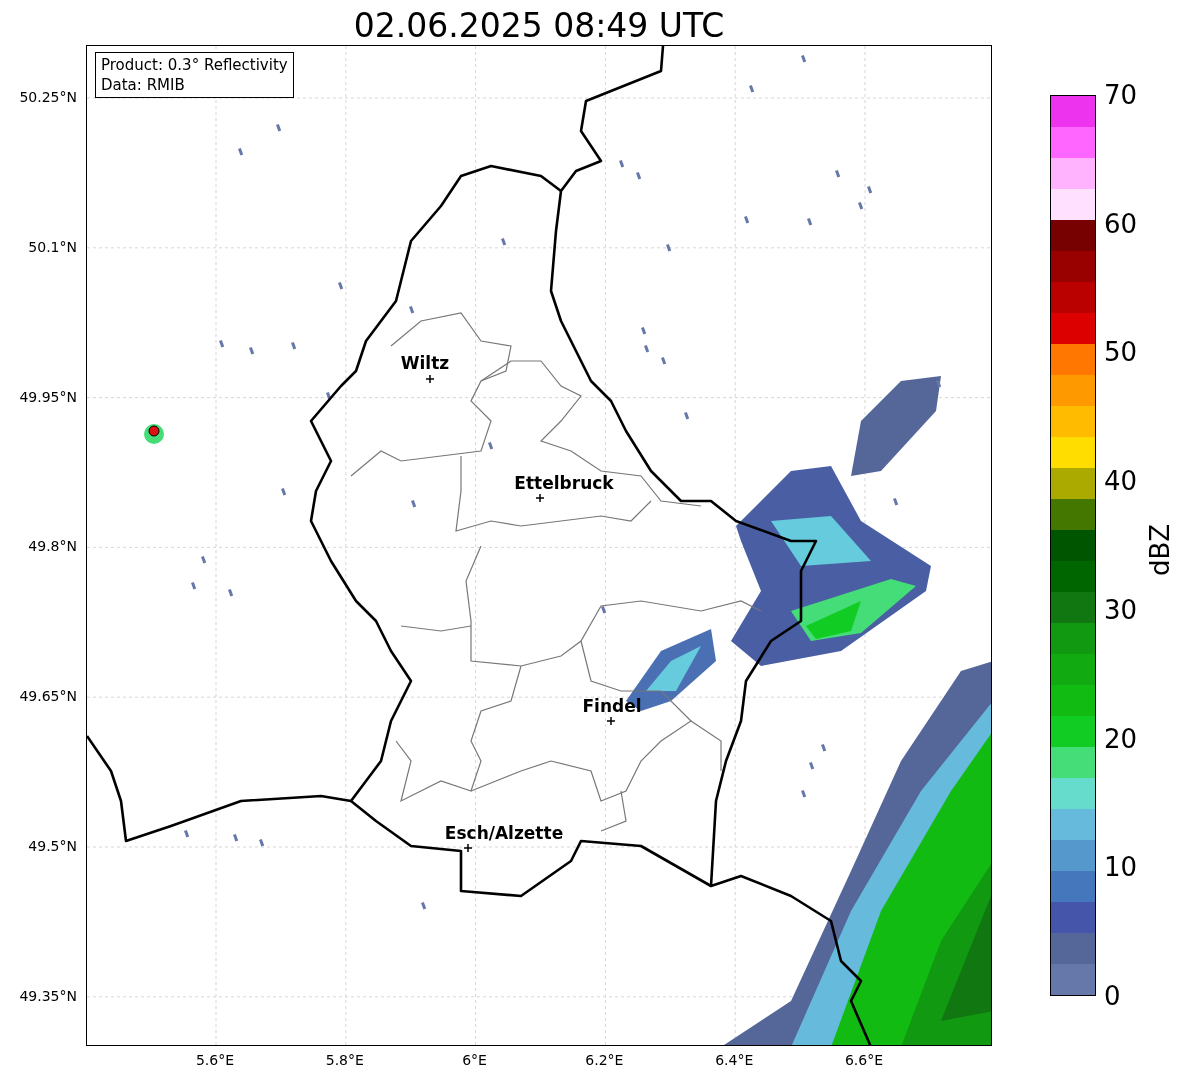 This screenshot has width=1184, height=1081. I want to click on longitude-label: 5.8°E, so click(344, 1060).